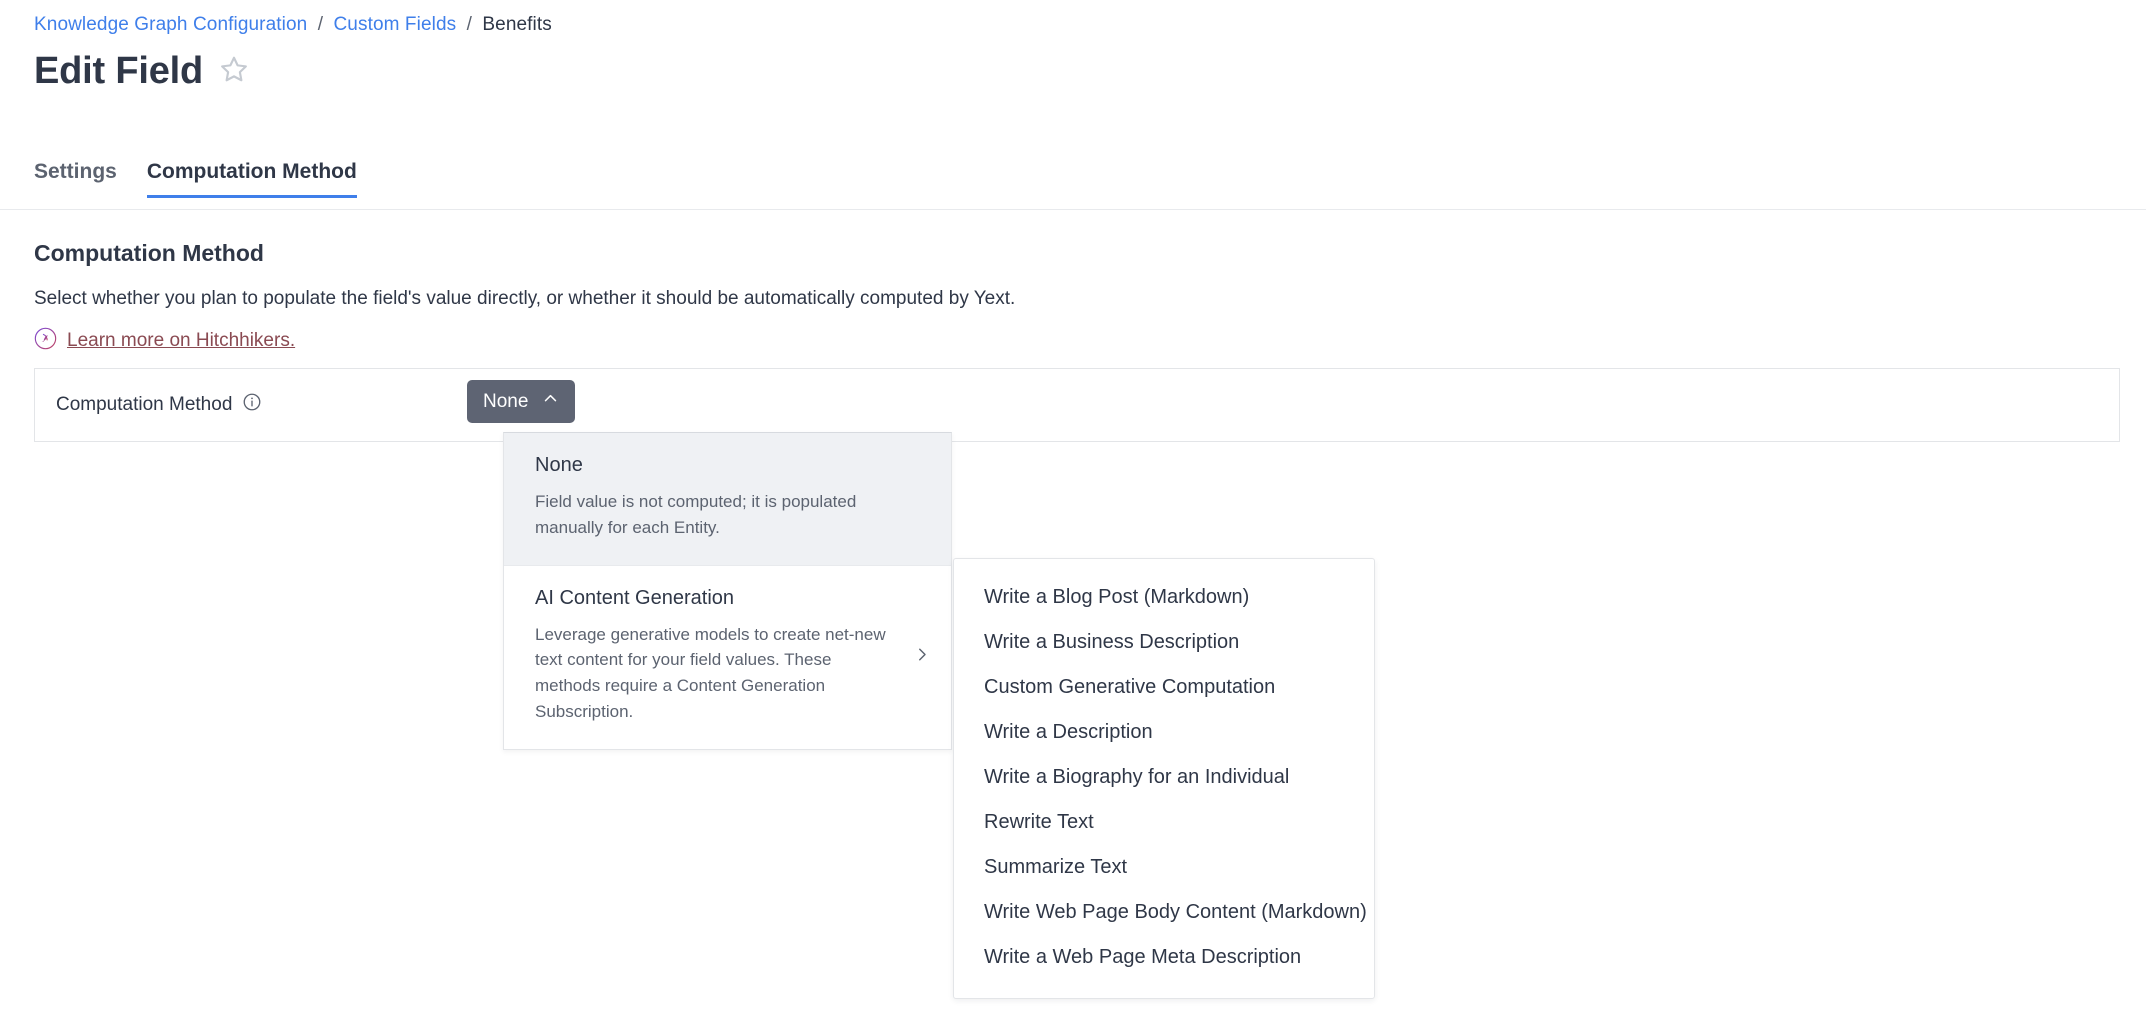  I want to click on chevron-right-icon, so click(922, 657).